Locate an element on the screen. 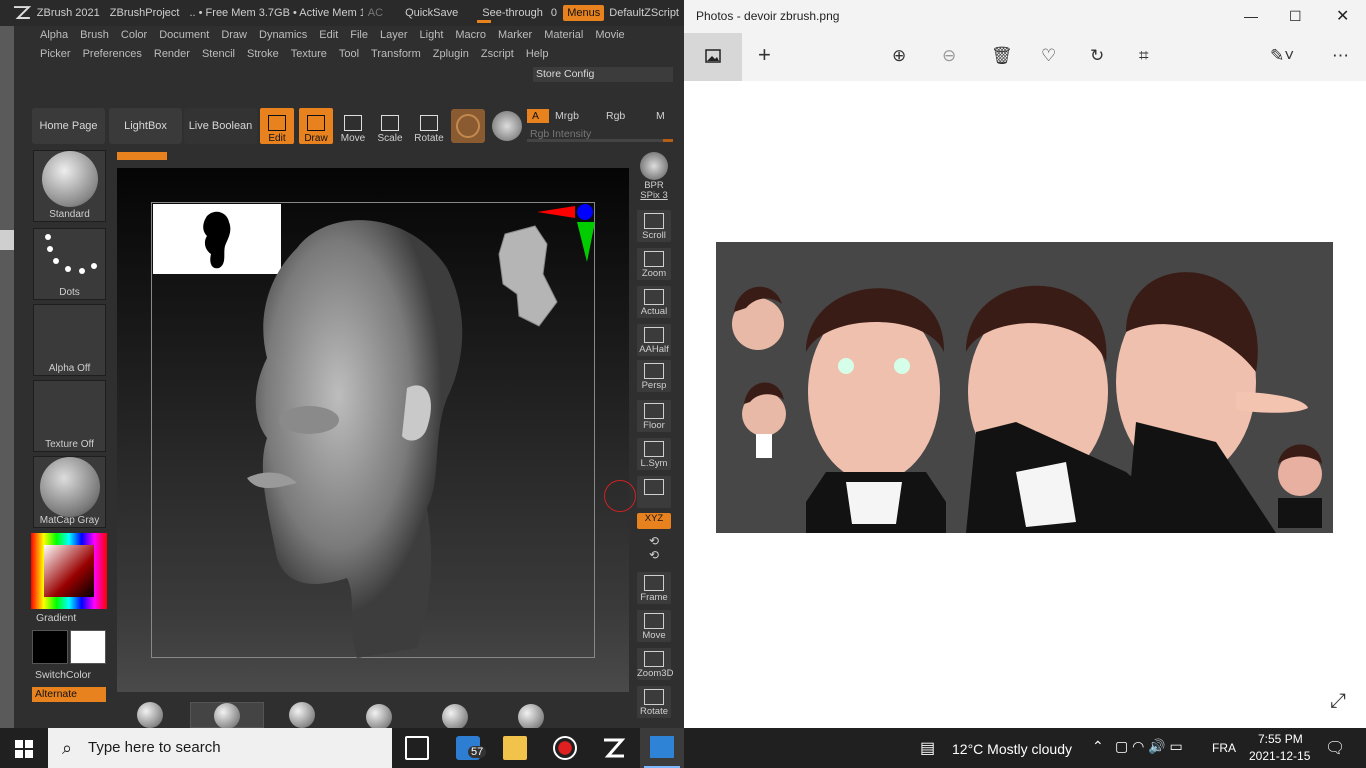 The height and width of the screenshot is (768, 1366). see-through-slider: See-through 0 is located at coordinates (517, 15).